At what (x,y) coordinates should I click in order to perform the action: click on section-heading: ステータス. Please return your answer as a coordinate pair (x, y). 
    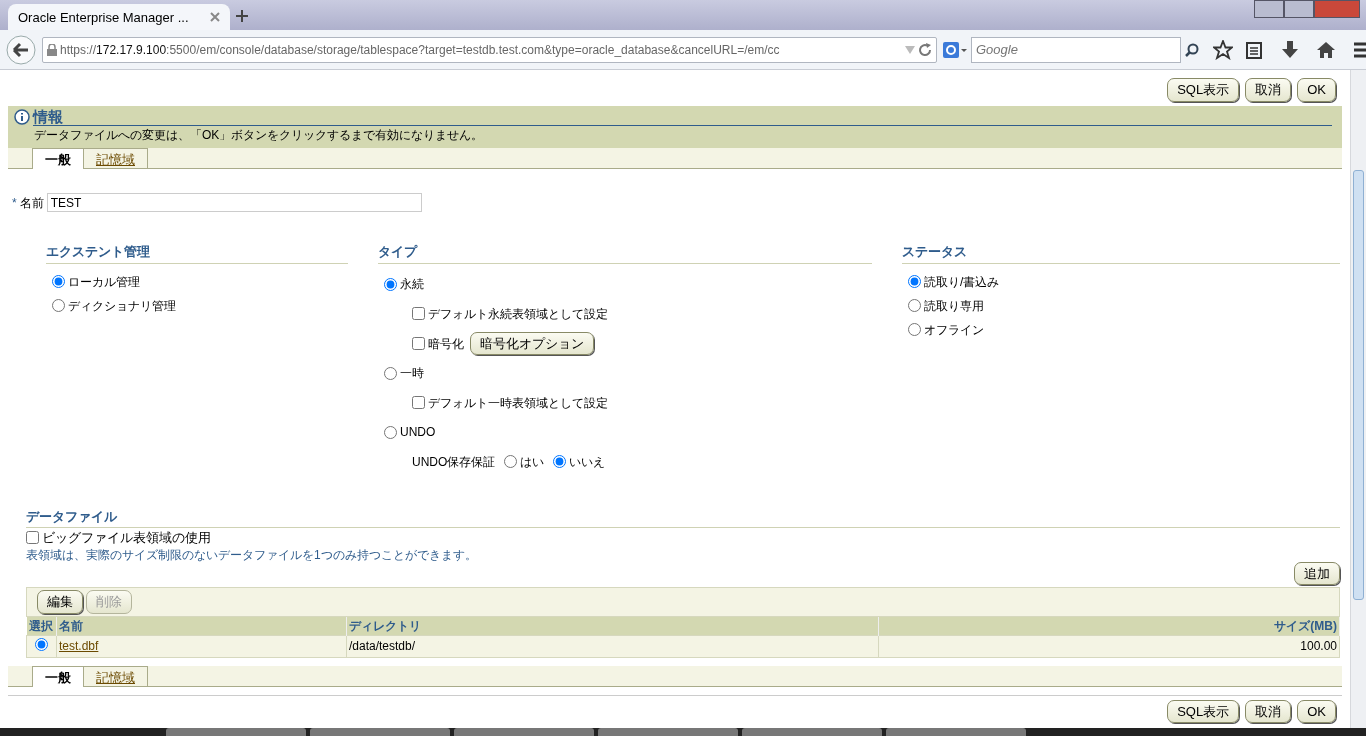
    Looking at the image, I should click on (1121, 253).